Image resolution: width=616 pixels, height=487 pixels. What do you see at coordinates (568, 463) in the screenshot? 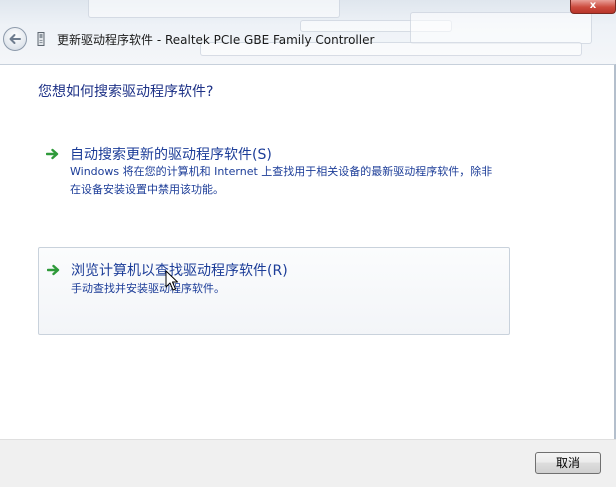
I see `cancel-button: 取消` at bounding box center [568, 463].